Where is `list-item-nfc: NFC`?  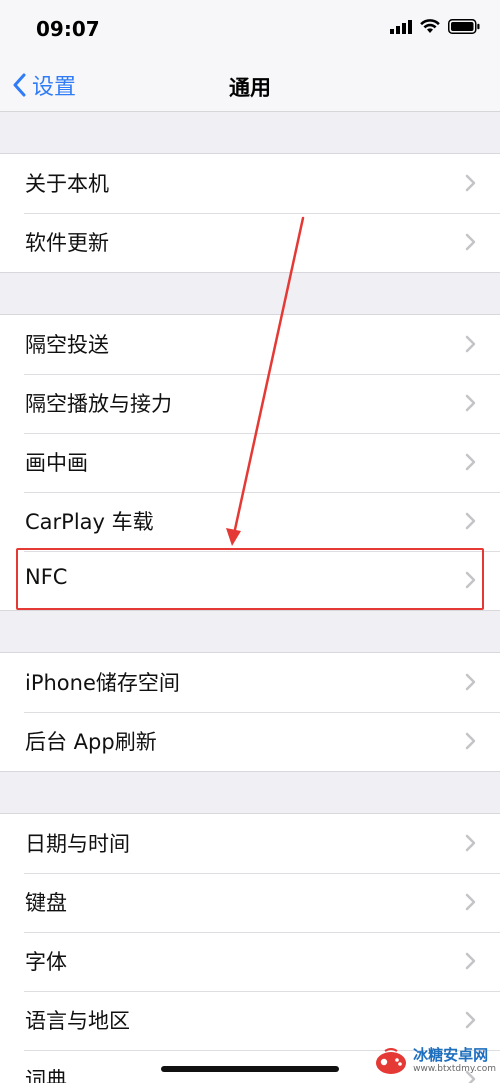
list-item-nfc: NFC is located at coordinates (250, 580).